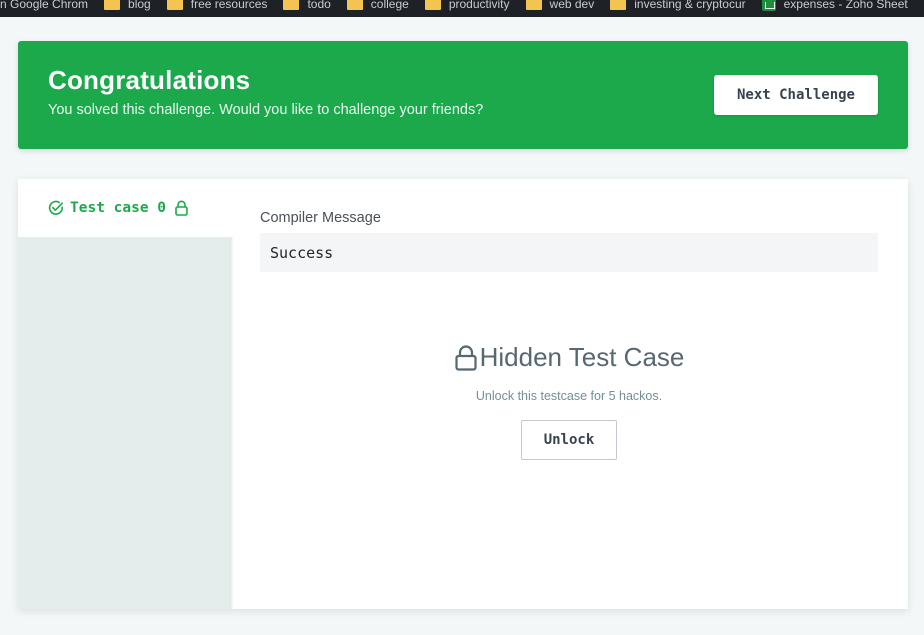 The image size is (924, 635). What do you see at coordinates (139, 5) in the screenshot?
I see `bookmark-label: blog` at bounding box center [139, 5].